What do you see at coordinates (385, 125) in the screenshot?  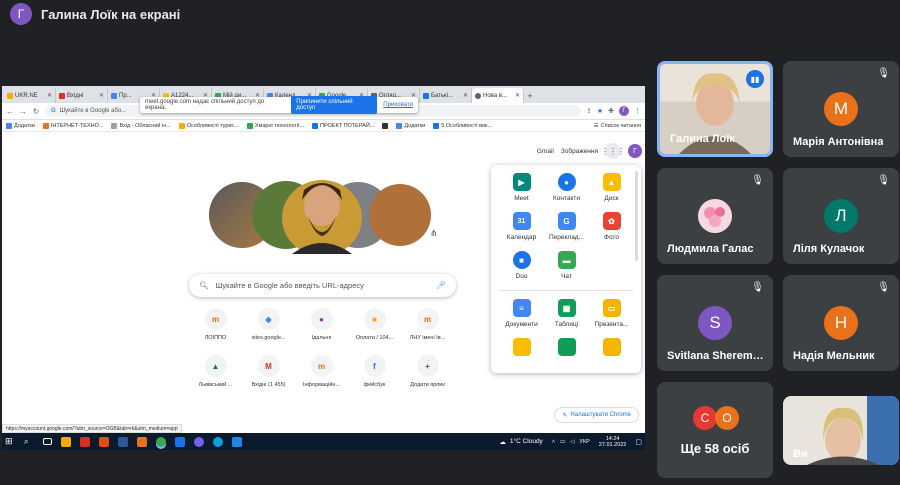 I see `bookmark-item` at bounding box center [385, 125].